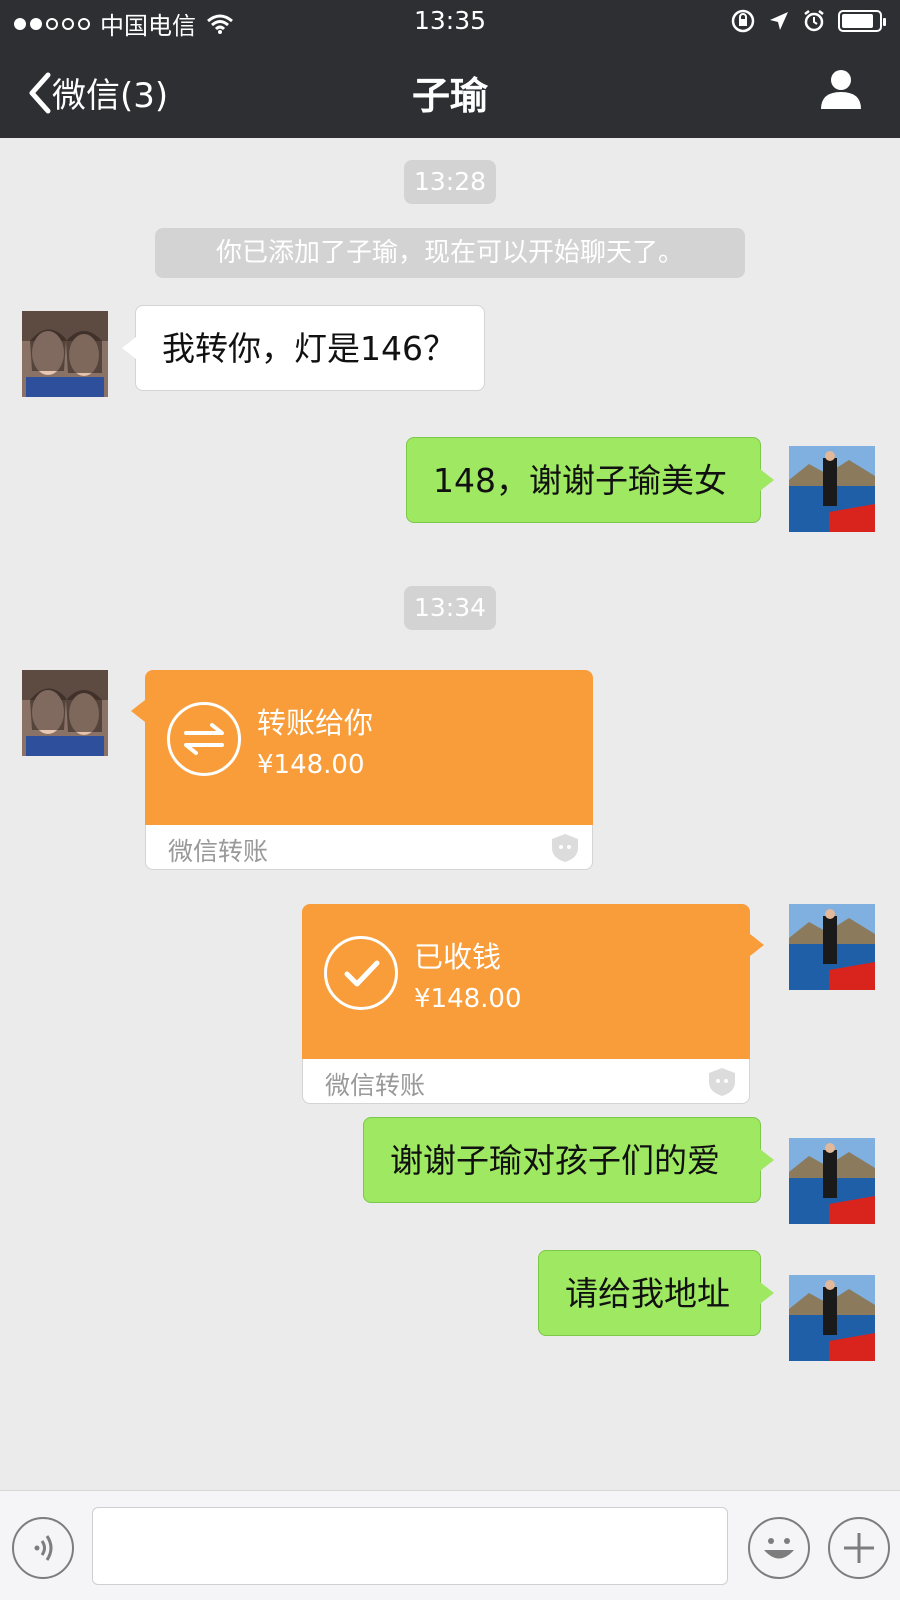 This screenshot has height=1600, width=900. What do you see at coordinates (361, 973) in the screenshot?
I see `checkmark-icon` at bounding box center [361, 973].